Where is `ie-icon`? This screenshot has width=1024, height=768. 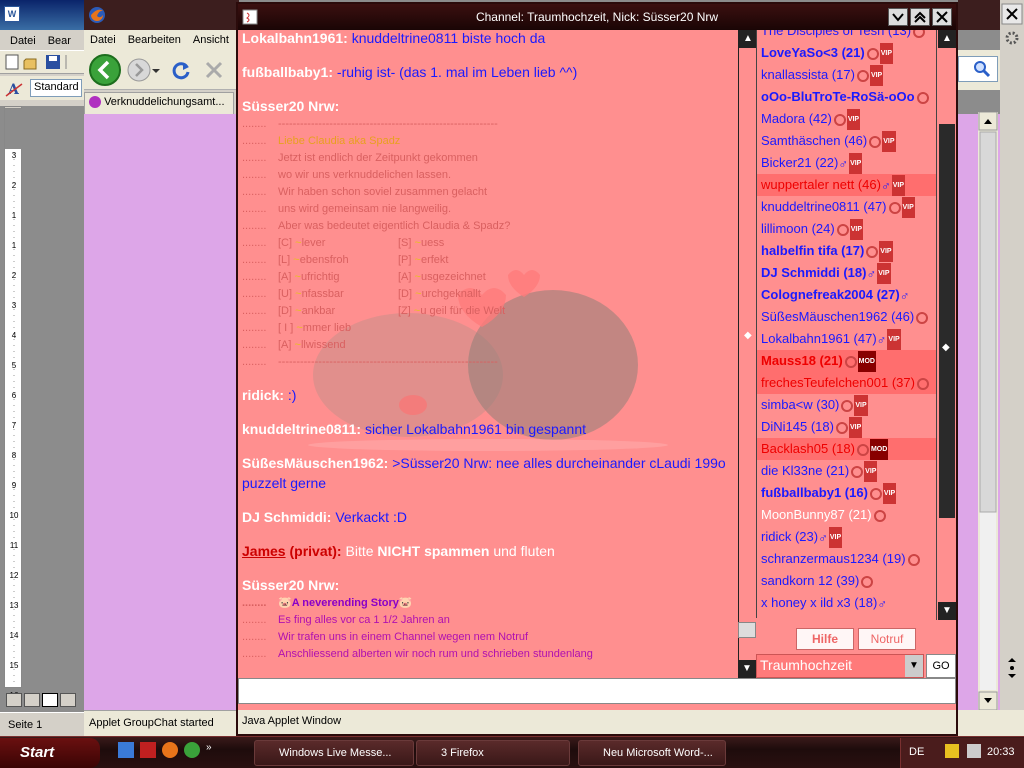
ie-icon is located at coordinates (126, 750).